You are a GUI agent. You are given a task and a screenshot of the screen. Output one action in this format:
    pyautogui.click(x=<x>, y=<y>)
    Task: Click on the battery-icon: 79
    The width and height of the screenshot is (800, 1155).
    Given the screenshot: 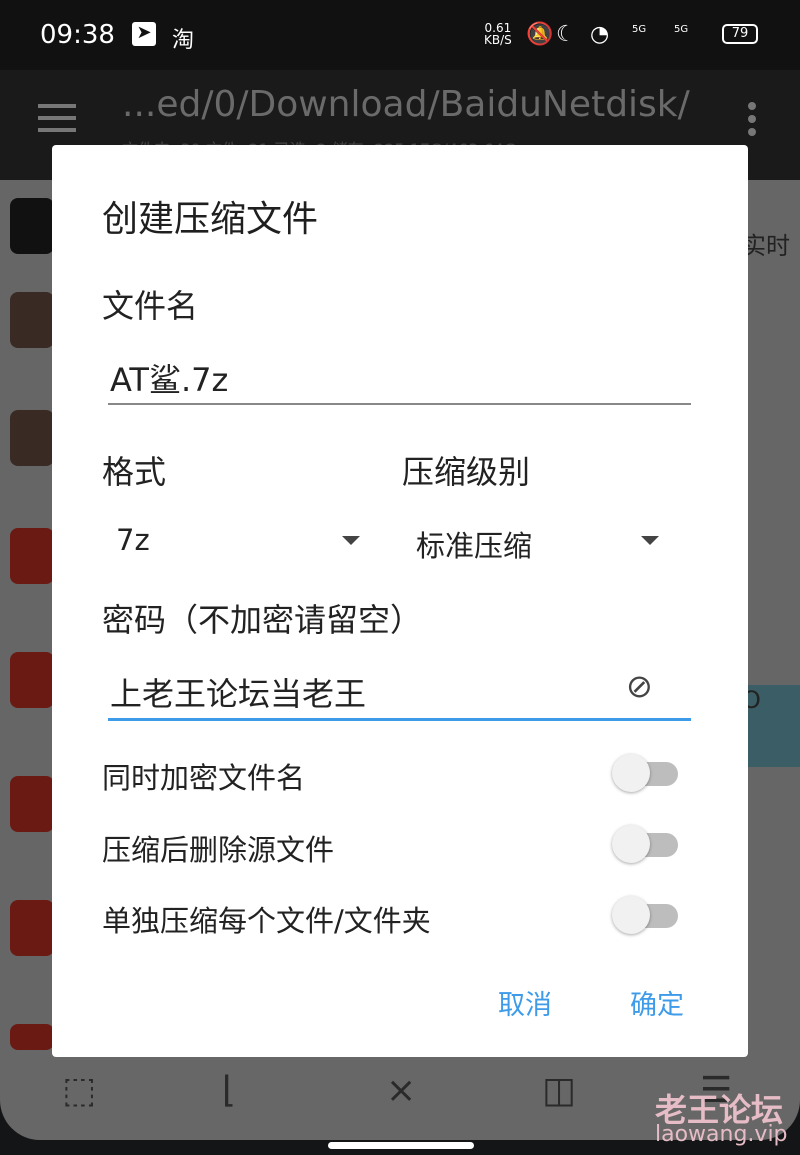 What is the action you would take?
    pyautogui.click(x=740, y=34)
    